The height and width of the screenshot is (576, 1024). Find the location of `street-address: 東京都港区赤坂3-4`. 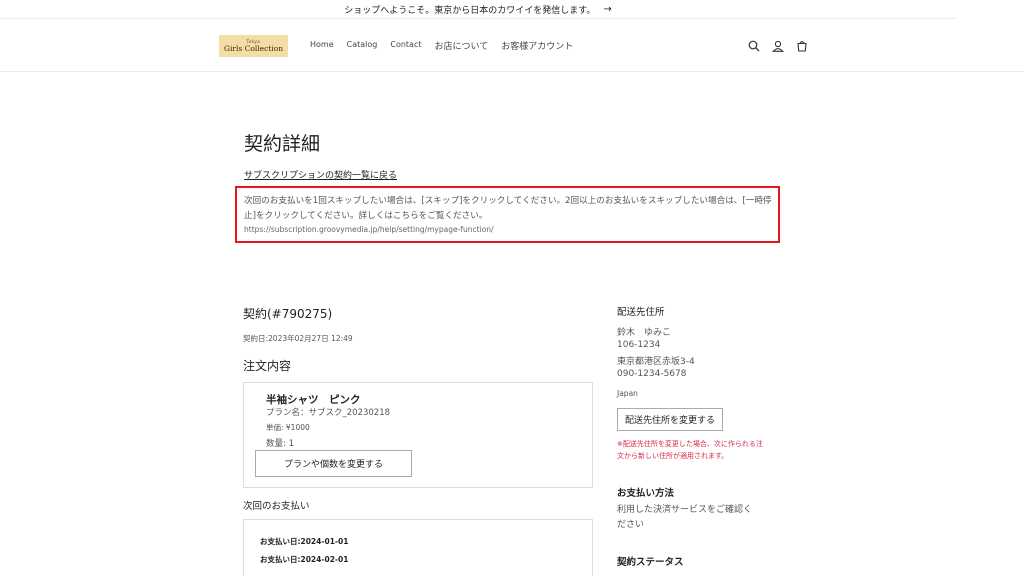

street-address: 東京都港区赤坂3-4 is located at coordinates (656, 362).